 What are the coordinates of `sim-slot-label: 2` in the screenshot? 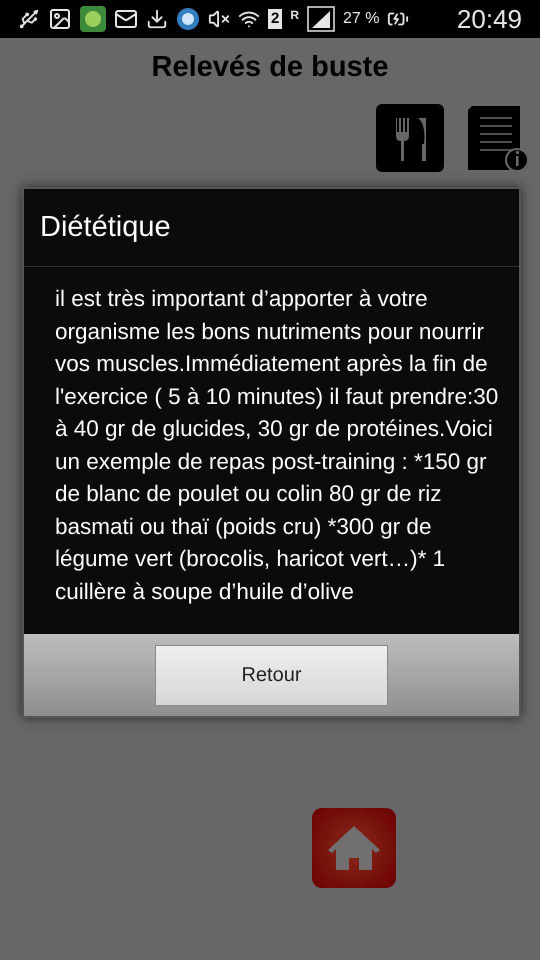 It's located at (275, 19).